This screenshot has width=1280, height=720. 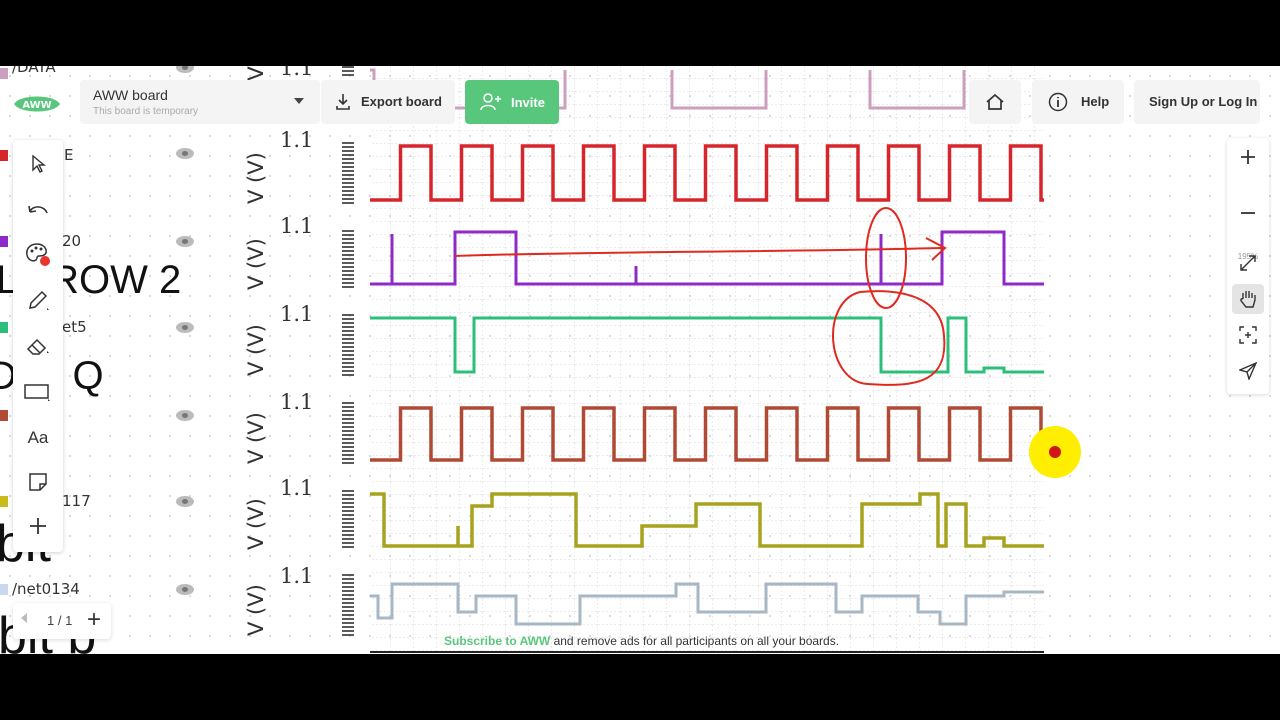 I want to click on sticky-note-tool, so click(x=38, y=482).